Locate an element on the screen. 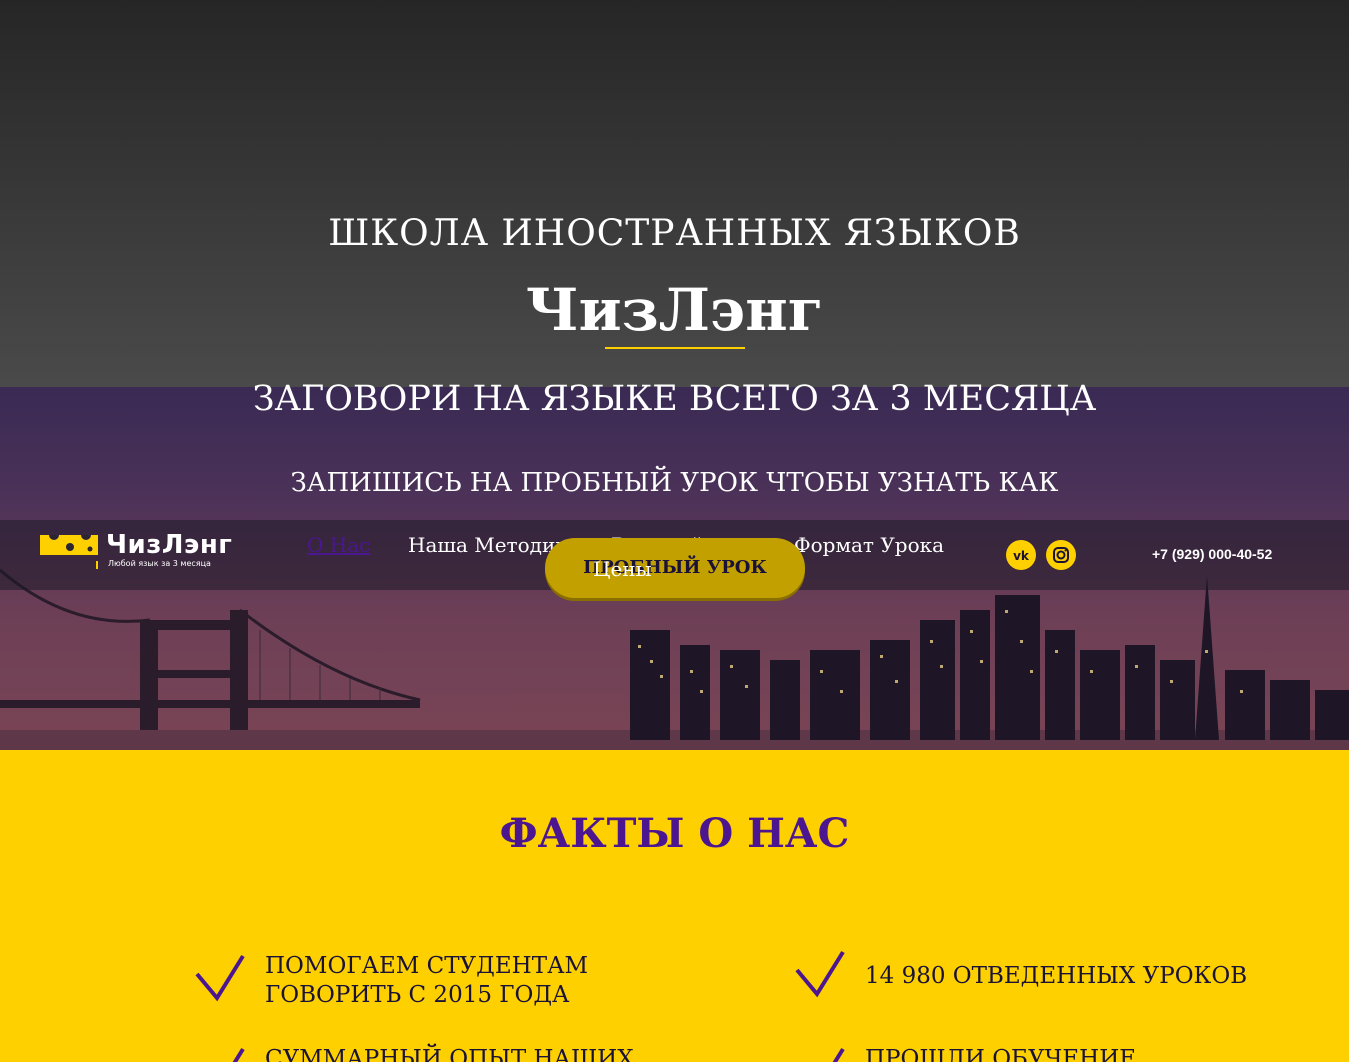  vk-icon: vk is located at coordinates (1021, 555).